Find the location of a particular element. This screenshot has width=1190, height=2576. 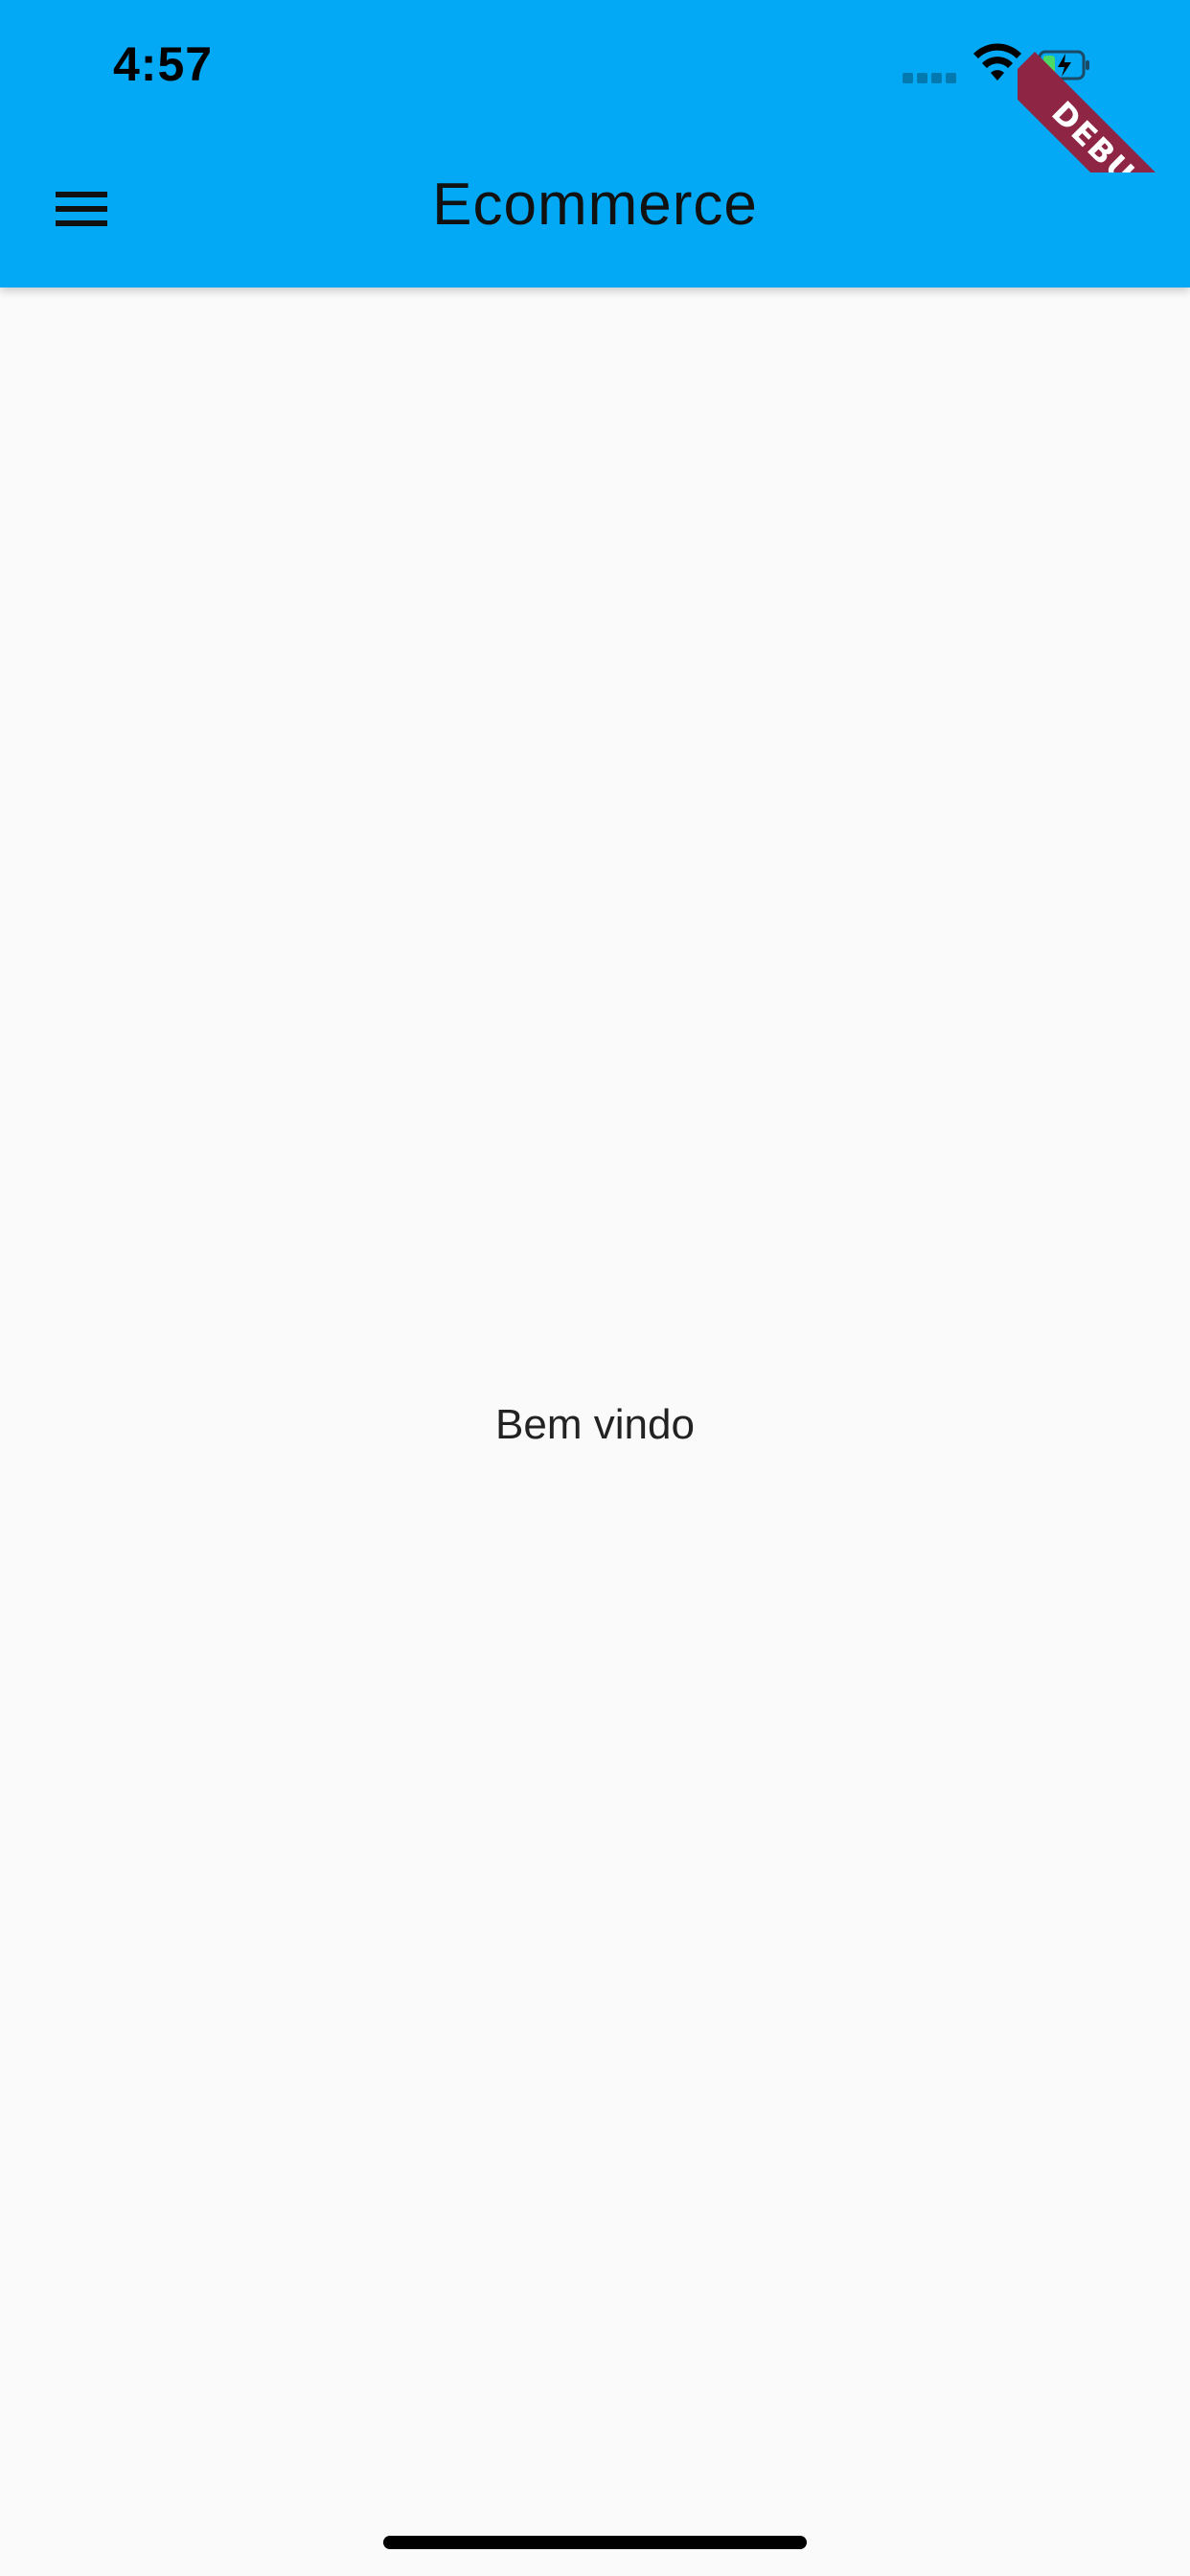

signal-icon is located at coordinates (932, 78).